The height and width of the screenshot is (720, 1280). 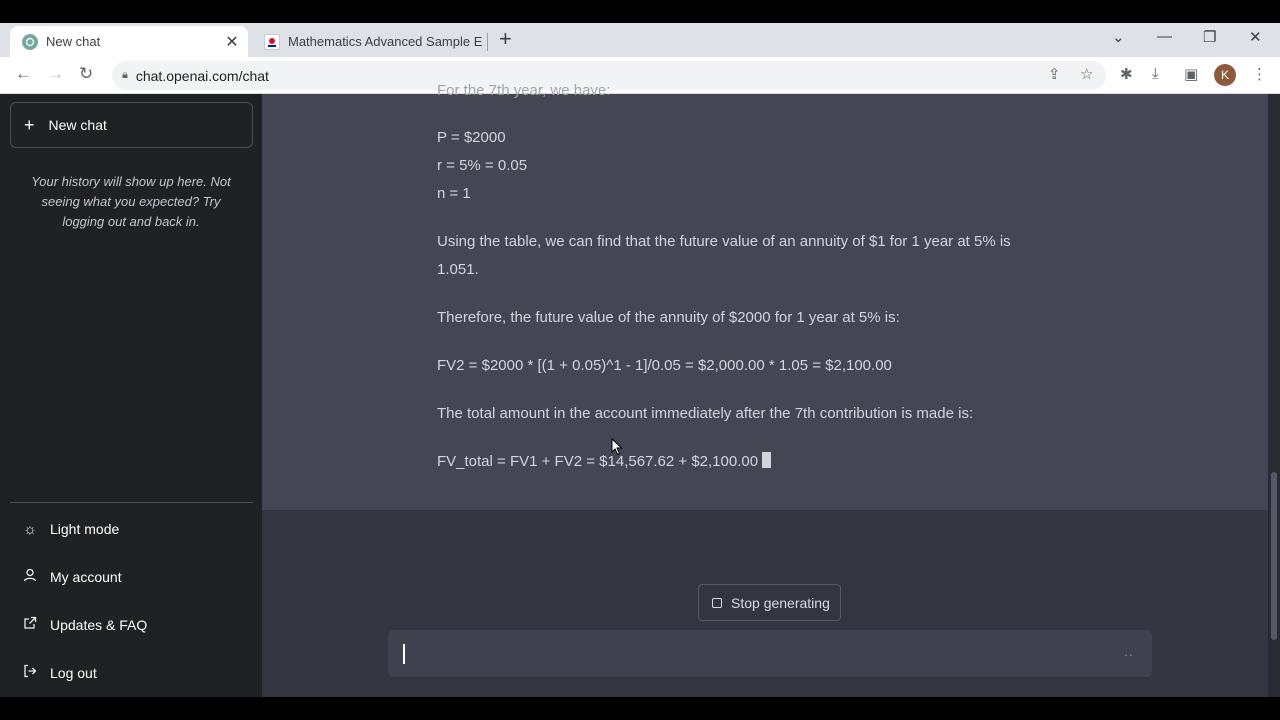 What do you see at coordinates (505, 39) in the screenshot?
I see `new-tab-icon: +` at bounding box center [505, 39].